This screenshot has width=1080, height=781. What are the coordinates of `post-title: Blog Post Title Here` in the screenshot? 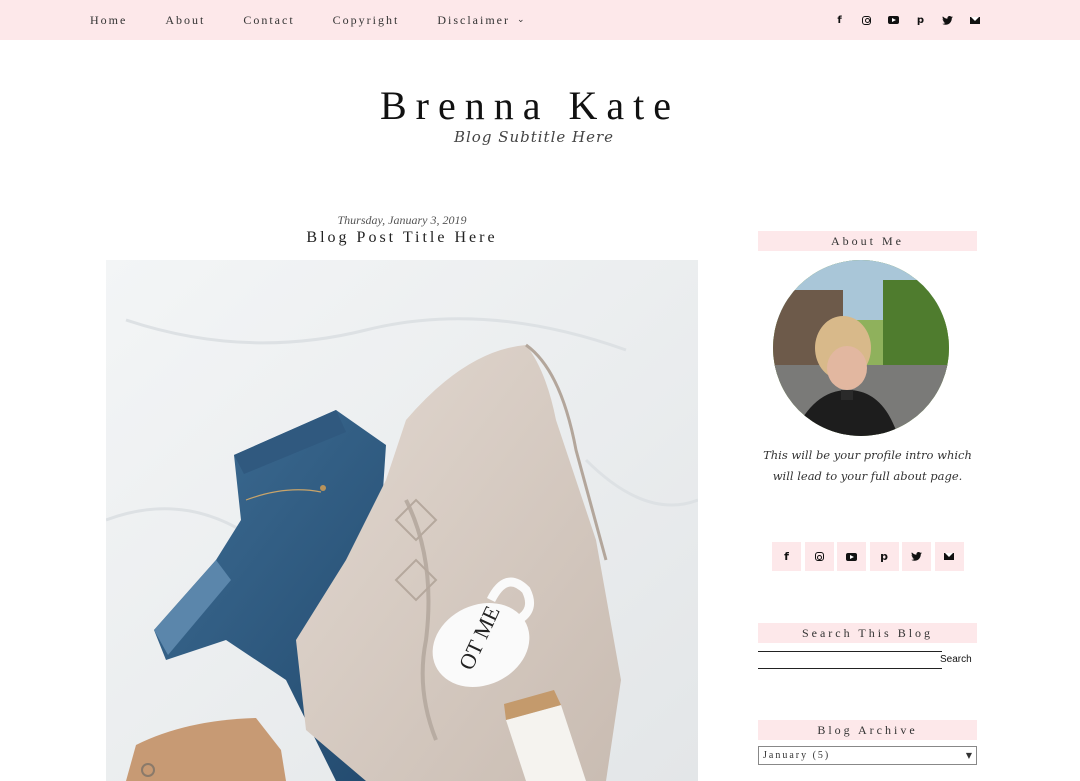 It's located at (402, 238).